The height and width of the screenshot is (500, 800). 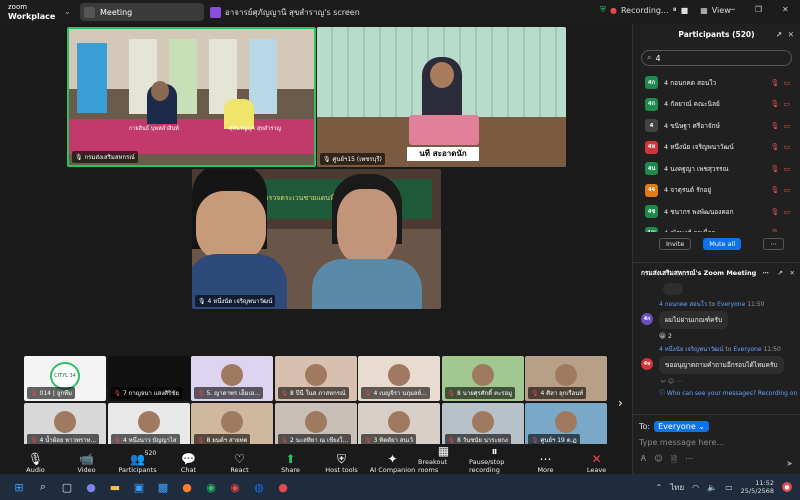 I want to click on teams-icon: ●, so click(x=91, y=487).